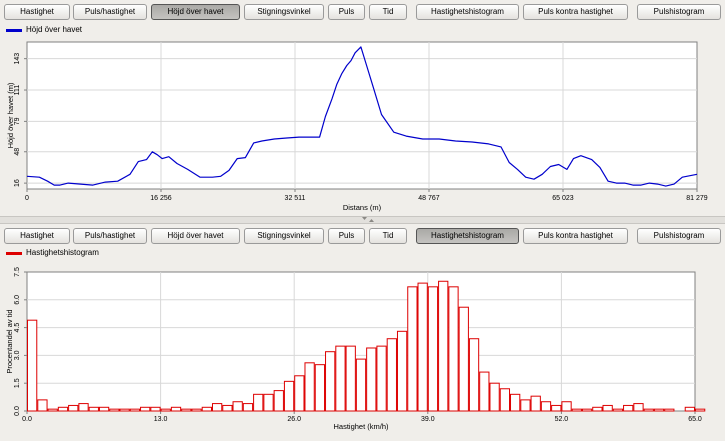  What do you see at coordinates (17, 183) in the screenshot?
I see `y-tick-label: 16` at bounding box center [17, 183].